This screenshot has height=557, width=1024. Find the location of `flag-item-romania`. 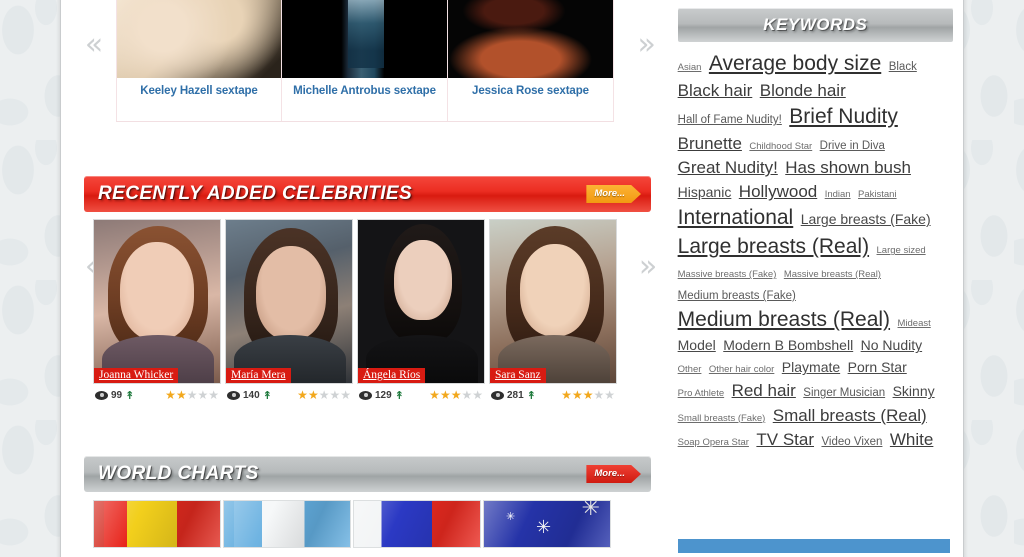

flag-item-romania is located at coordinates (157, 524).